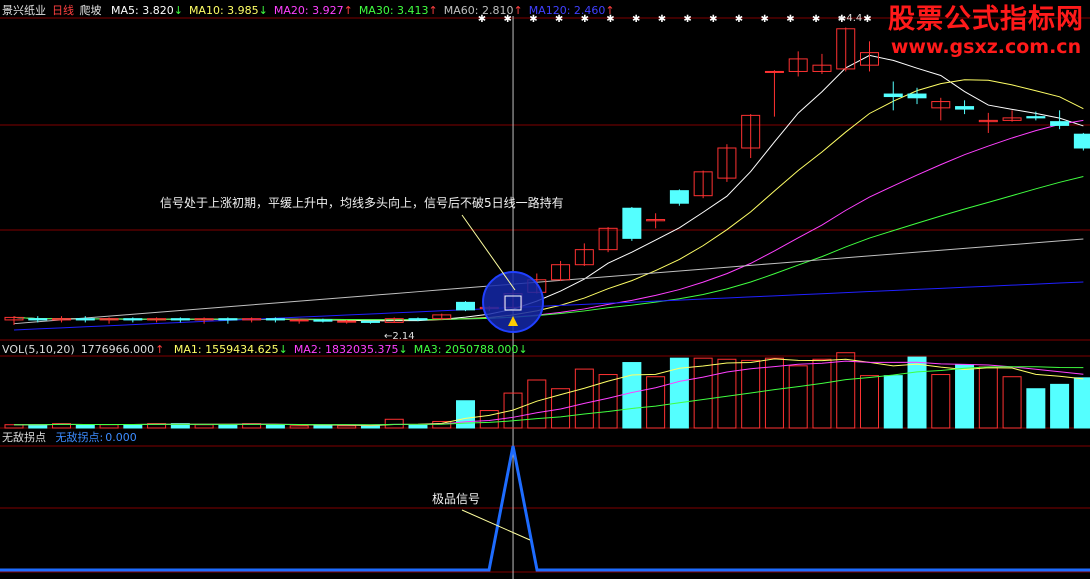 Image resolution: width=1090 pixels, height=579 pixels. I want to click on ma120-line, so click(548, 306).